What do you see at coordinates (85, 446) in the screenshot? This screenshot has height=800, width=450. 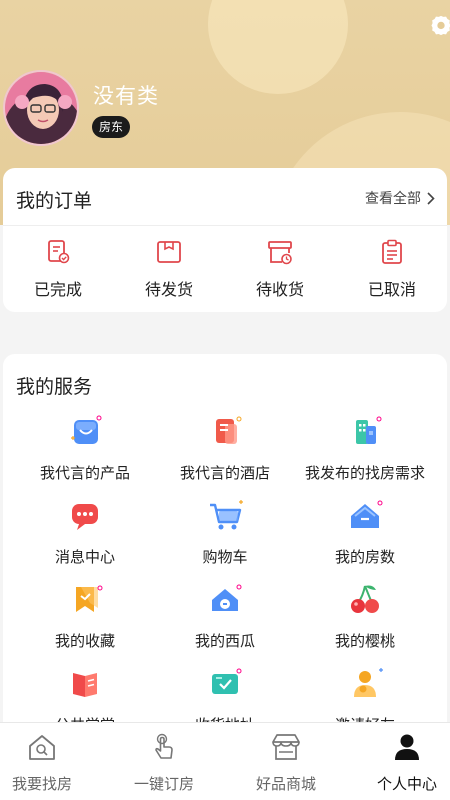 I see `service-endorsed-products: 我代言的产品` at bounding box center [85, 446].